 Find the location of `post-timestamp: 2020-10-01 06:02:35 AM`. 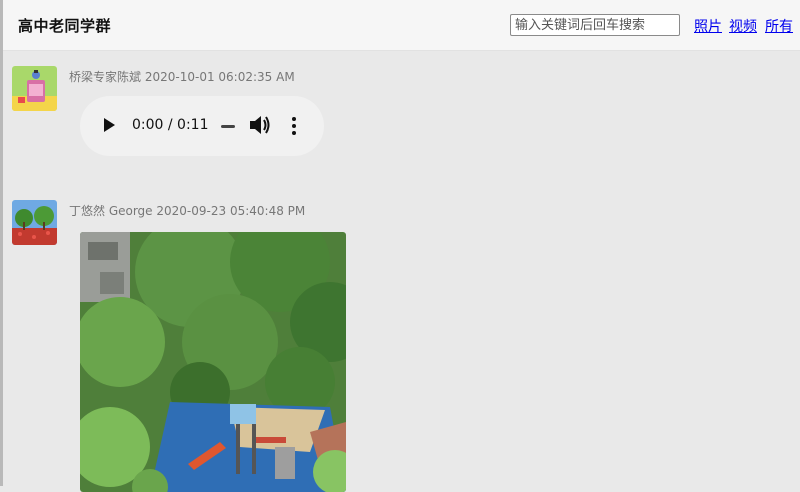

post-timestamp: 2020-10-01 06:02:35 AM is located at coordinates (219, 77).